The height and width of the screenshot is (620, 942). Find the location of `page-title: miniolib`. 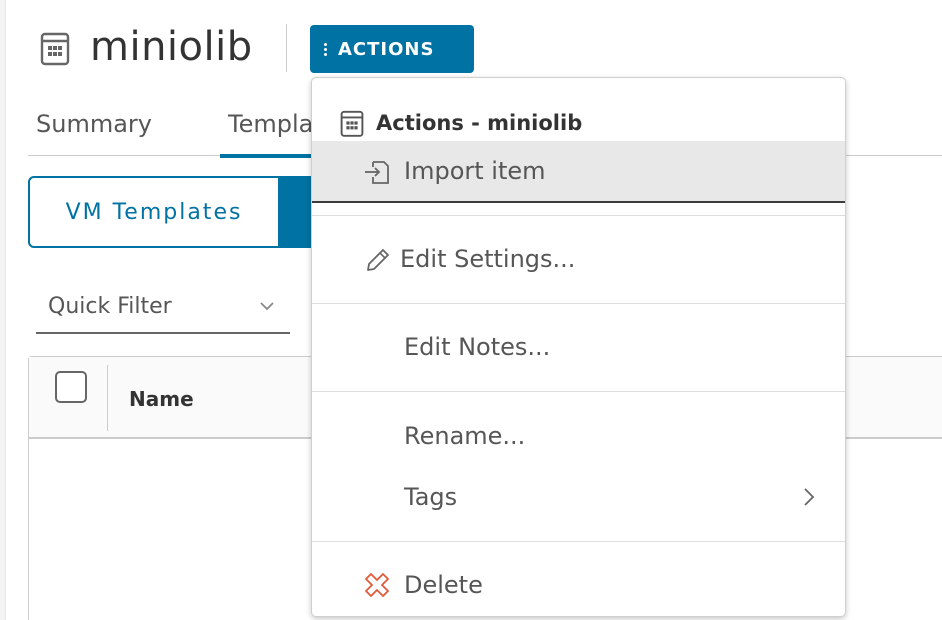

page-title: miniolib is located at coordinates (171, 47).